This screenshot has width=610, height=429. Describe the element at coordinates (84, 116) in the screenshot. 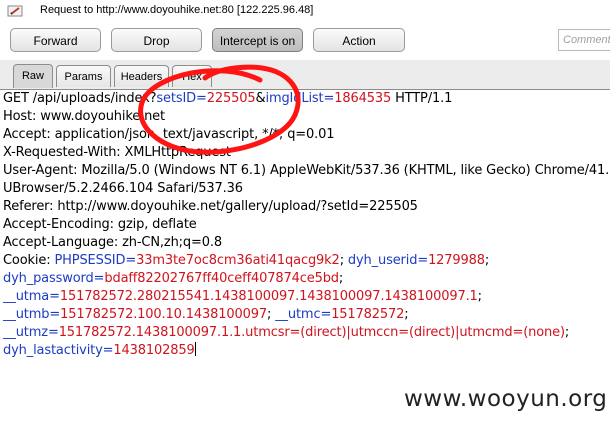

I see `header-host: Host: www.doyouhike.net` at that location.